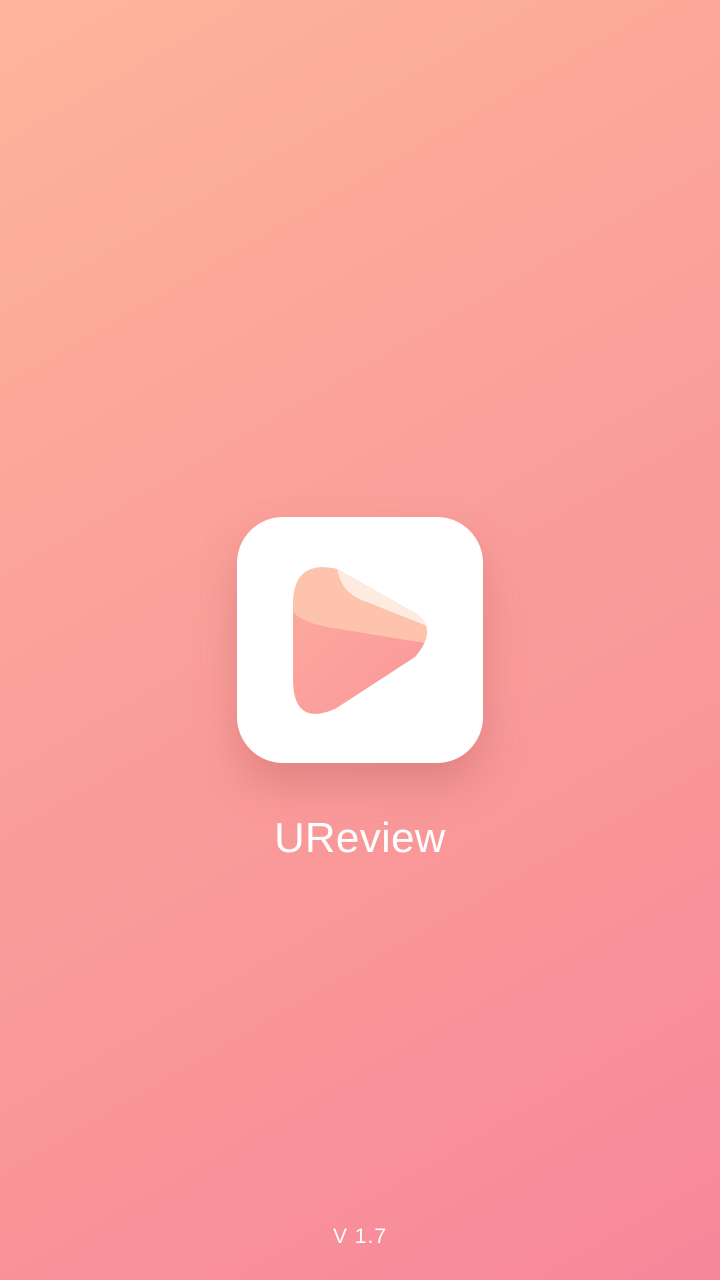  Describe the element at coordinates (360, 837) in the screenshot. I see `app-name: UReview` at that location.